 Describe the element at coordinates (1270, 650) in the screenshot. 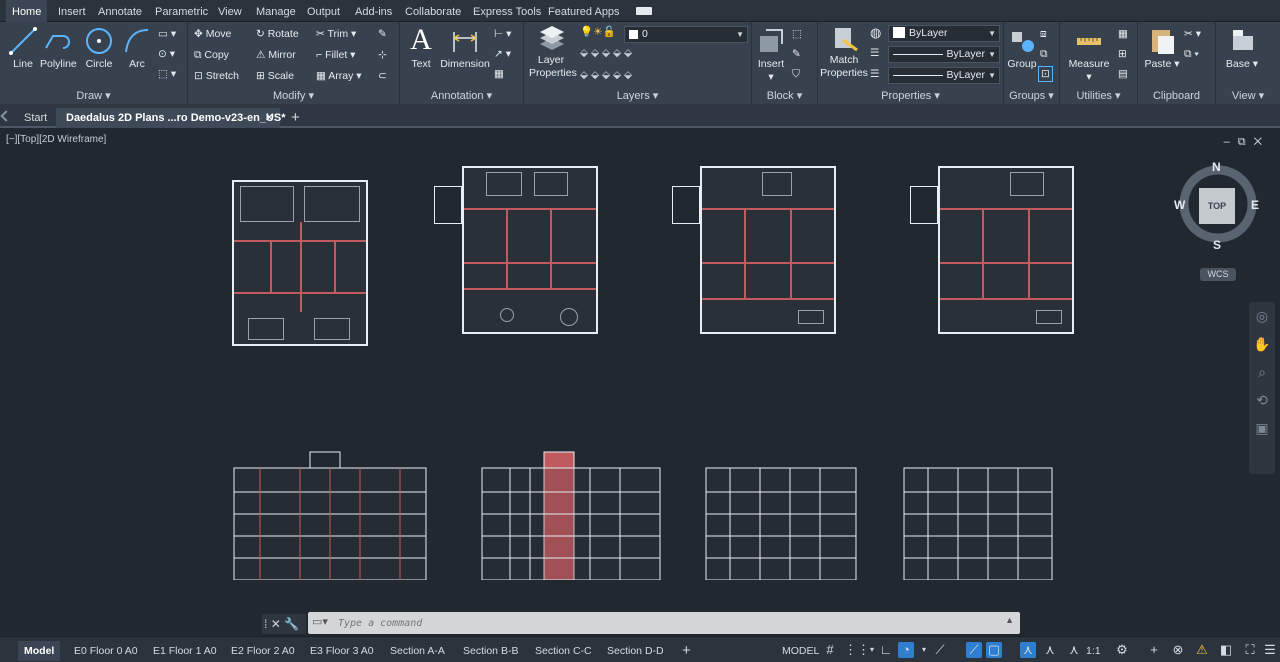

I see `customize-statusbar-icon: ☰` at that location.